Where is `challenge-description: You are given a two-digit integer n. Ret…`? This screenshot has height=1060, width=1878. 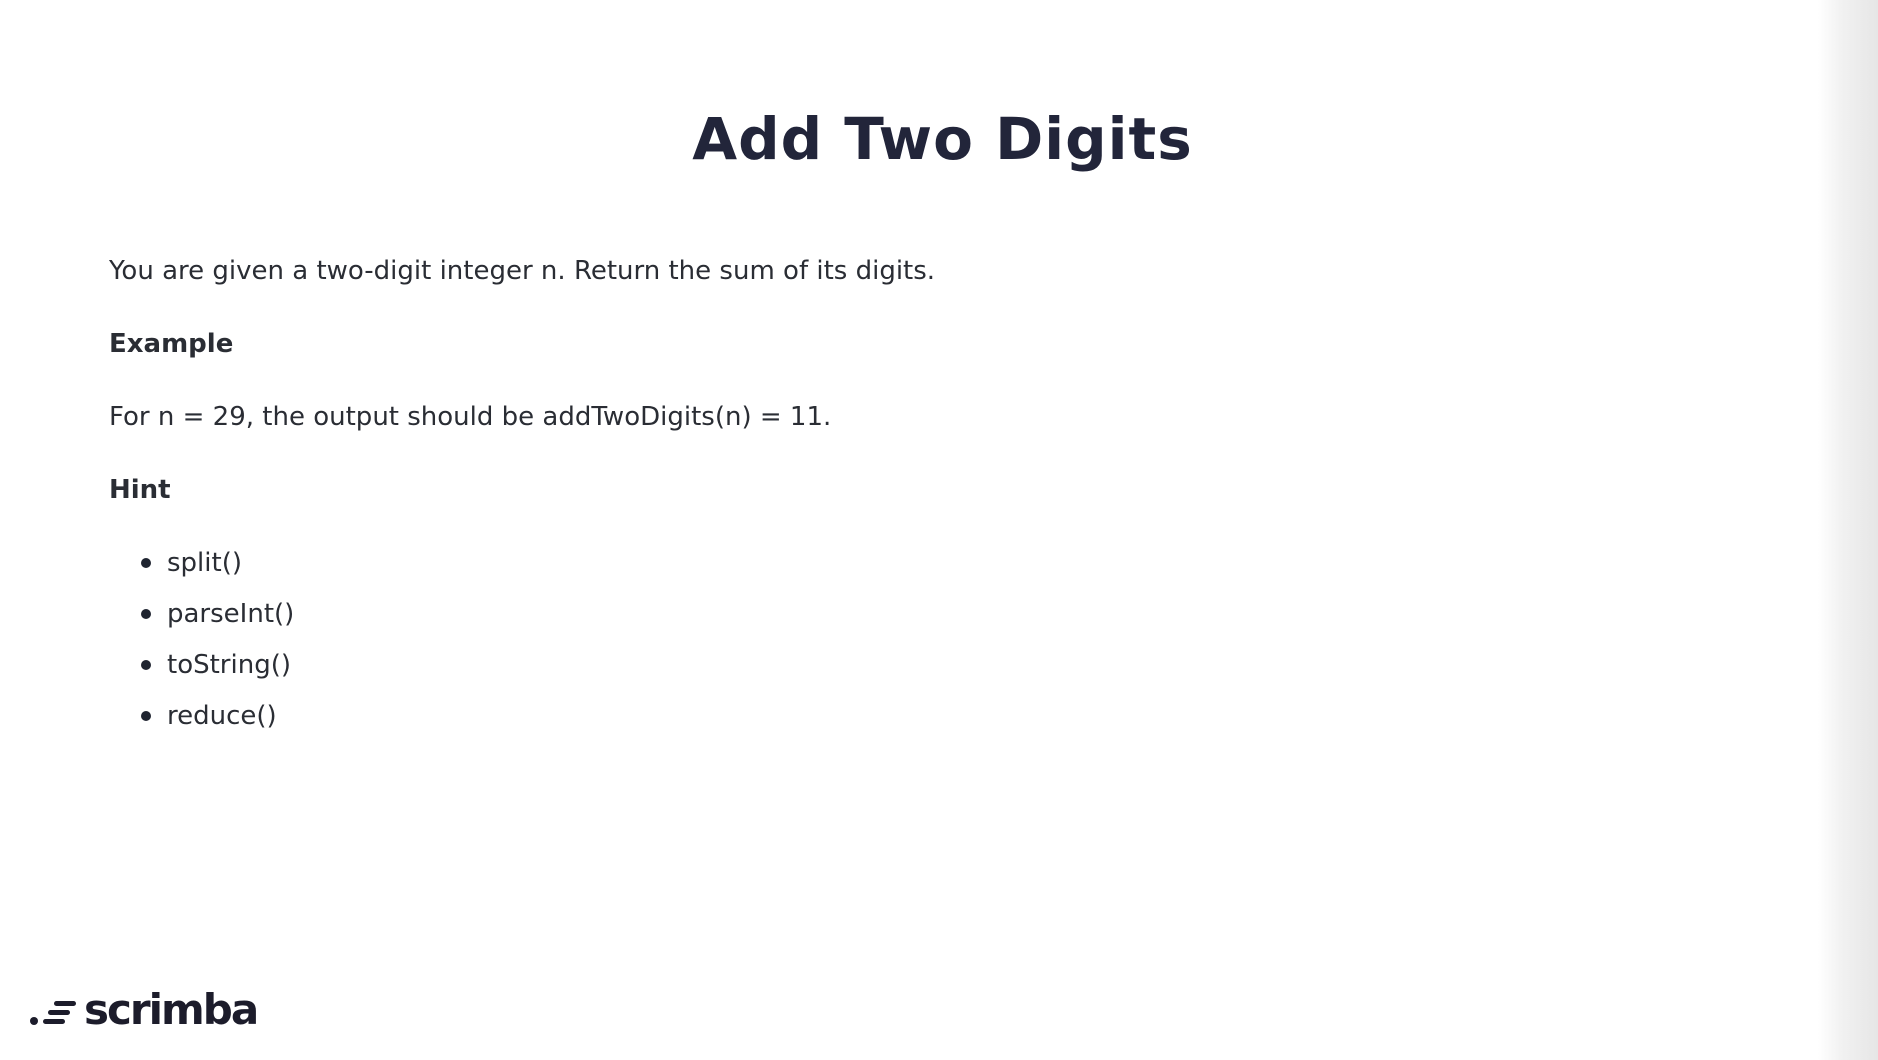
challenge-description: You are given a two-digit integer n. Ret… is located at coordinates (522, 271).